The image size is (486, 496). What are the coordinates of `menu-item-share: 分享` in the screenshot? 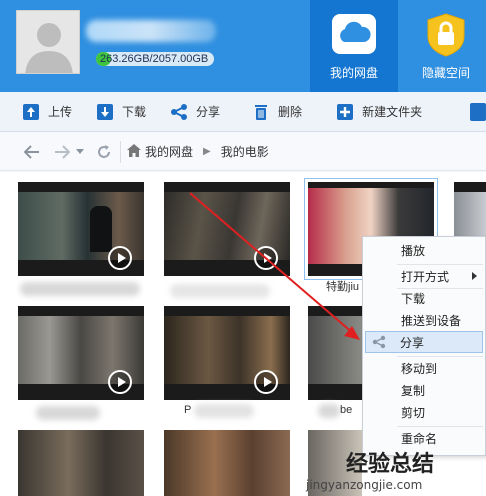 It's located at (424, 342).